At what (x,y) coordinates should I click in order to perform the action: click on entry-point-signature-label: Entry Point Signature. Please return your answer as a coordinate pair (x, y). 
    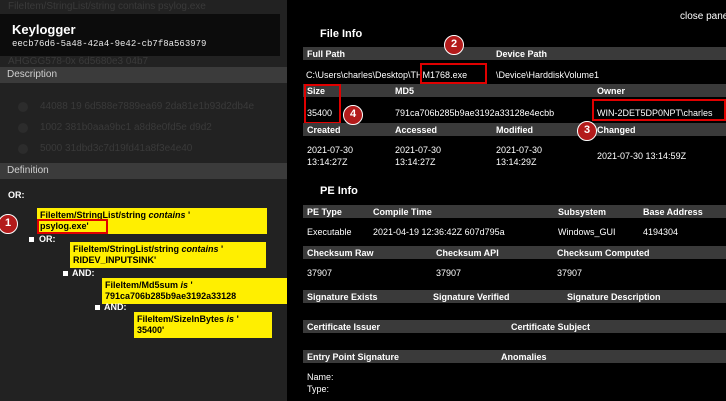
    Looking at the image, I should click on (353, 357).